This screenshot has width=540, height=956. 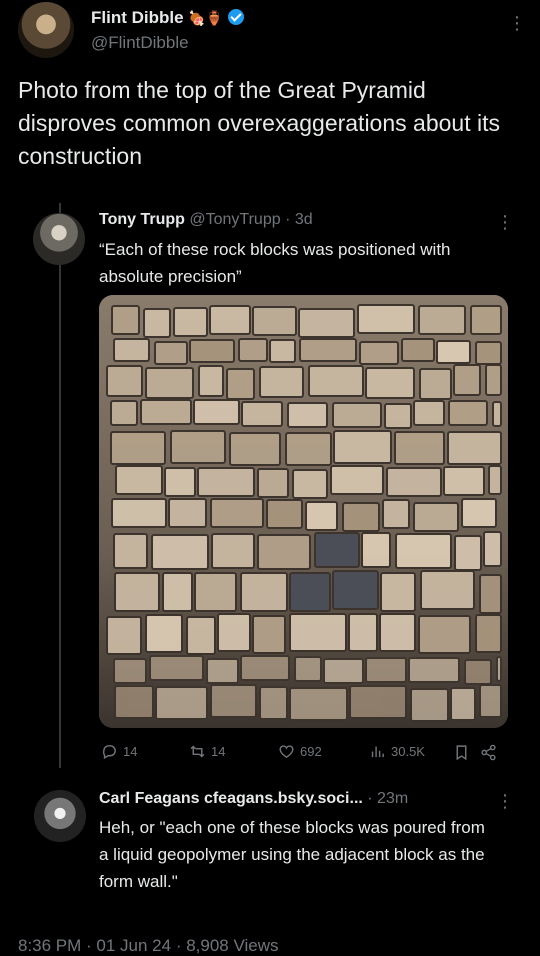 I want to click on quoted-author-name: Tony Trupp, so click(x=142, y=219).